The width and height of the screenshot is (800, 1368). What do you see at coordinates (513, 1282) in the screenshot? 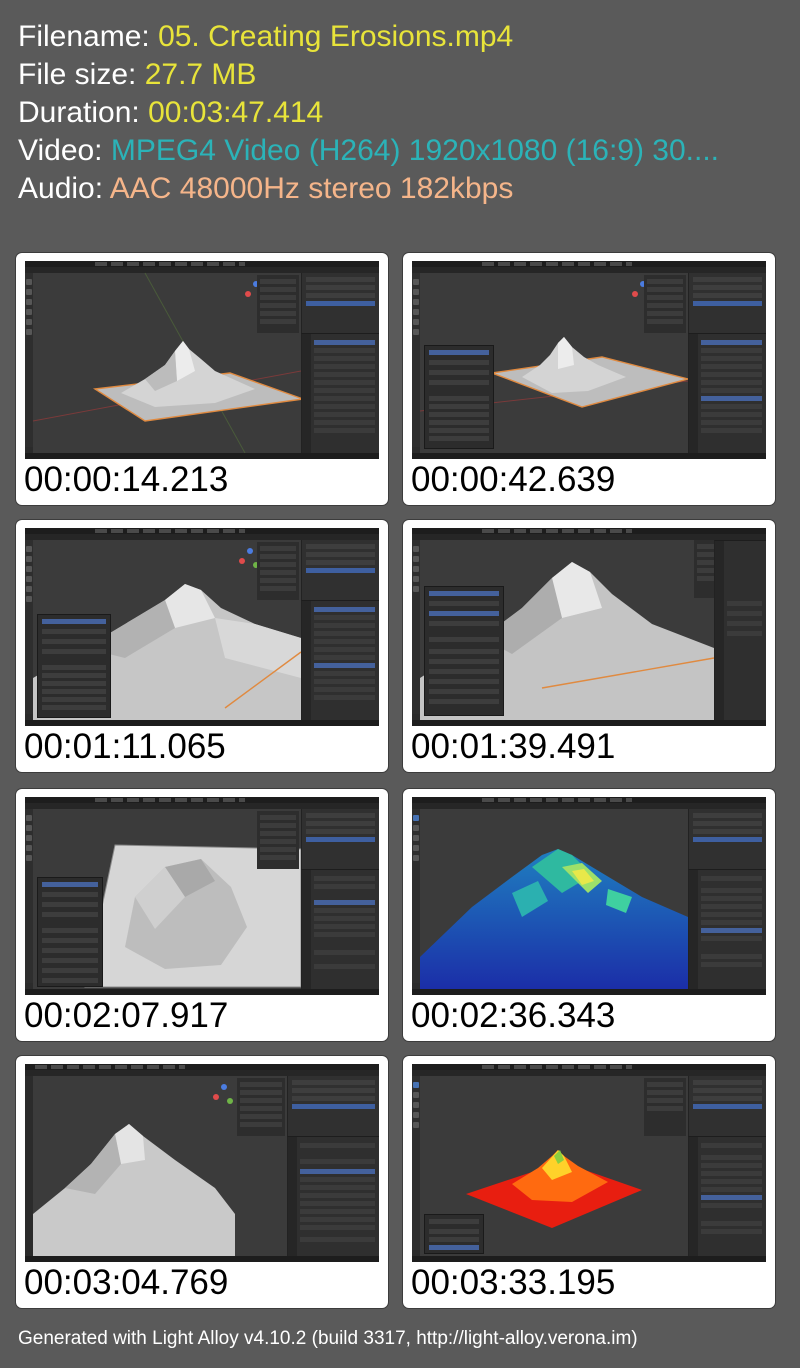
I see `timestamp: 00:03:33.195` at bounding box center [513, 1282].